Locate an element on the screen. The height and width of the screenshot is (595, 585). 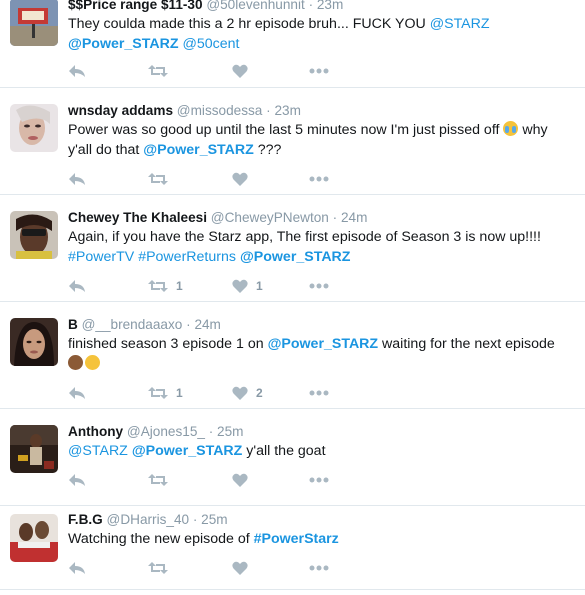
hashtag-link: #PowerTV is located at coordinates (101, 257).